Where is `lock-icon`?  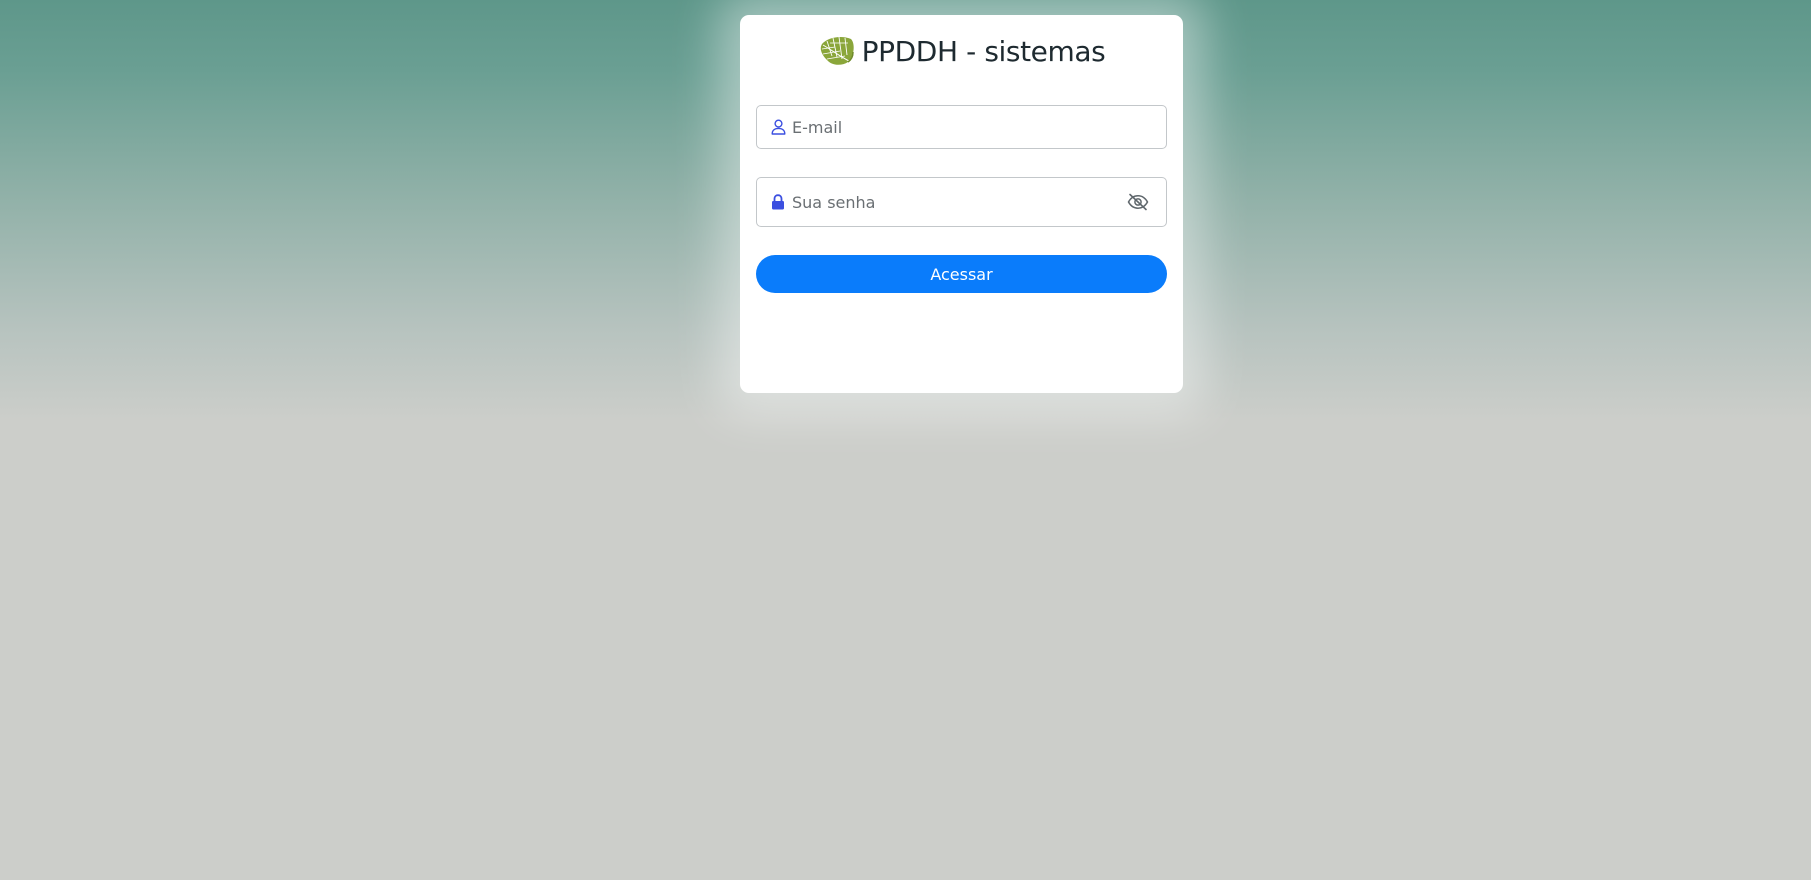
lock-icon is located at coordinates (778, 202).